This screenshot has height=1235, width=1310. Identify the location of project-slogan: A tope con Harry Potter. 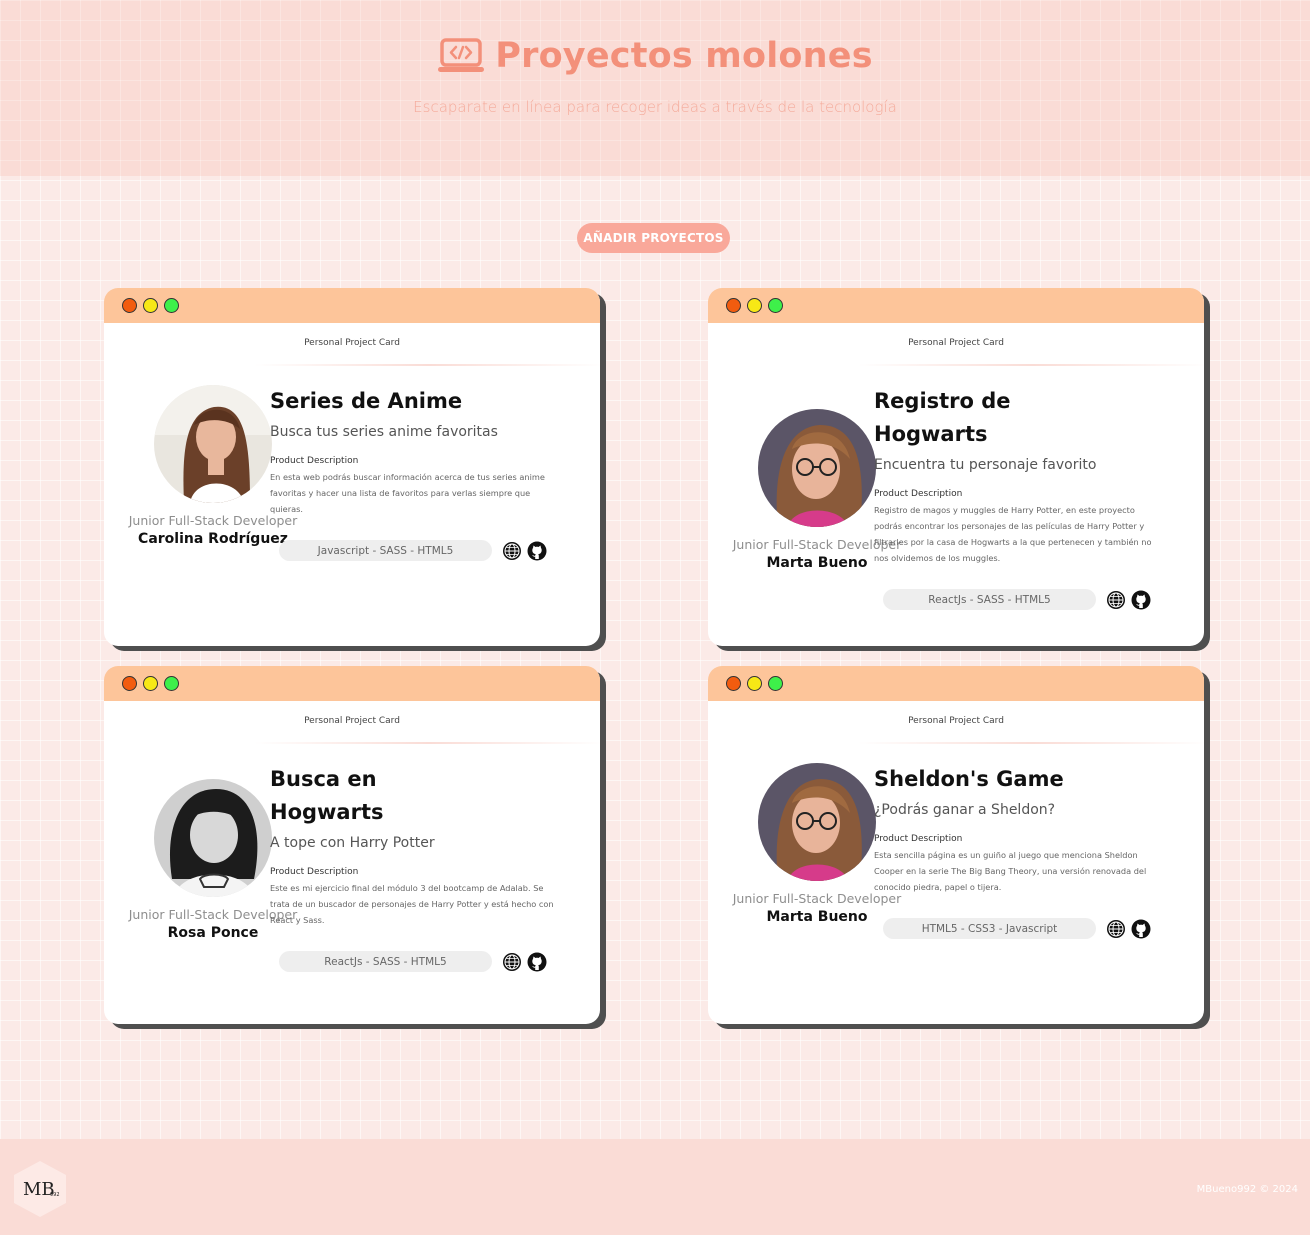
(352, 843).